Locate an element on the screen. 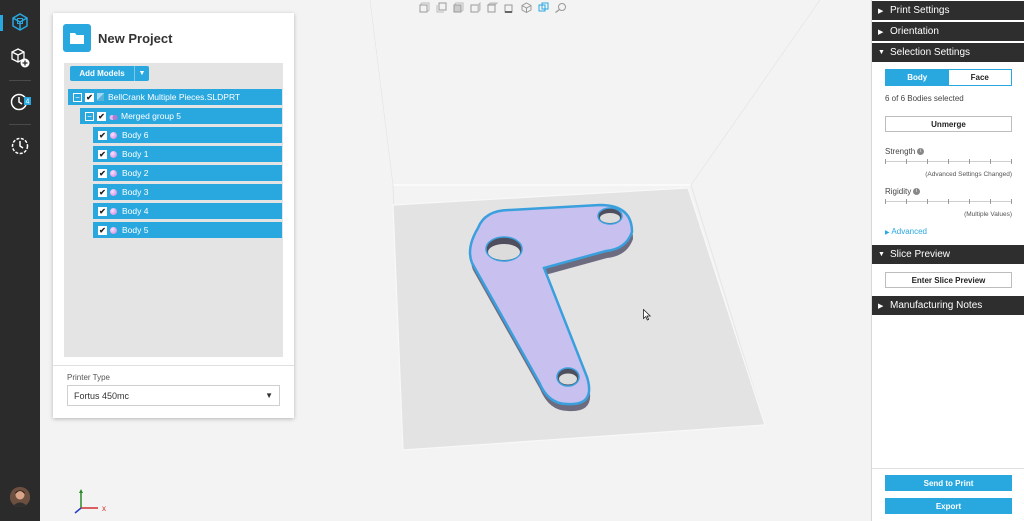 The height and width of the screenshot is (521, 1024). add-part-icon is located at coordinates (20, 58).